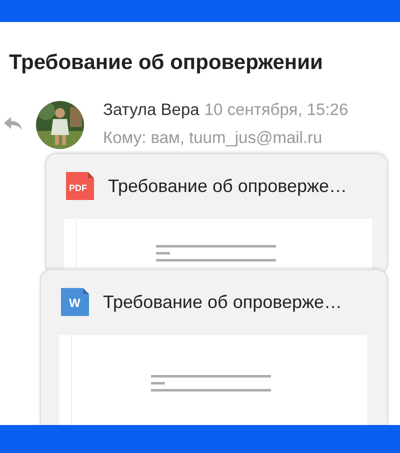  I want to click on subject-heading: Требование об опровержении, so click(166, 62).